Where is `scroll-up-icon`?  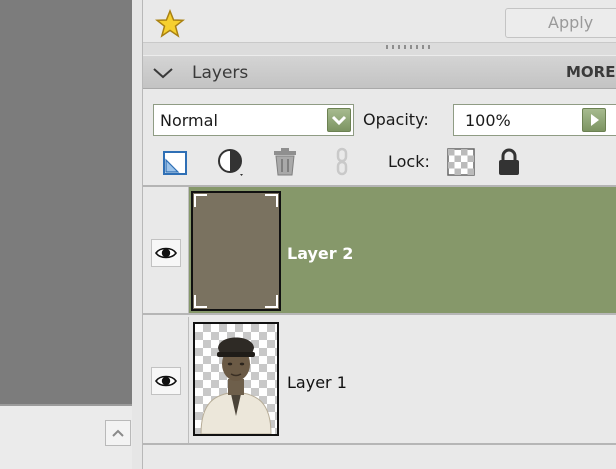
scroll-up-icon is located at coordinates (118, 433).